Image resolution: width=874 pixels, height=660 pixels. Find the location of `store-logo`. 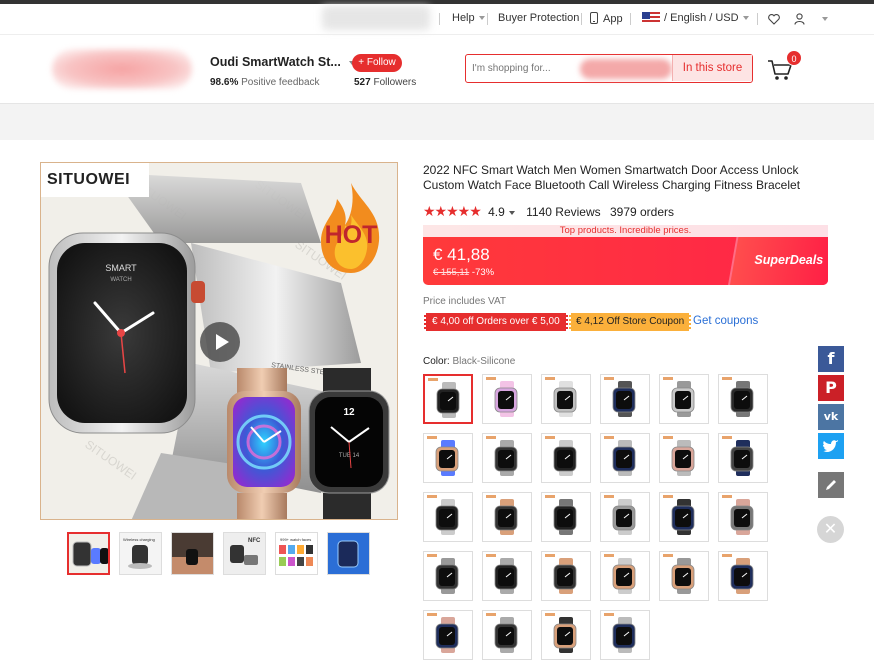

store-logo is located at coordinates (122, 69).